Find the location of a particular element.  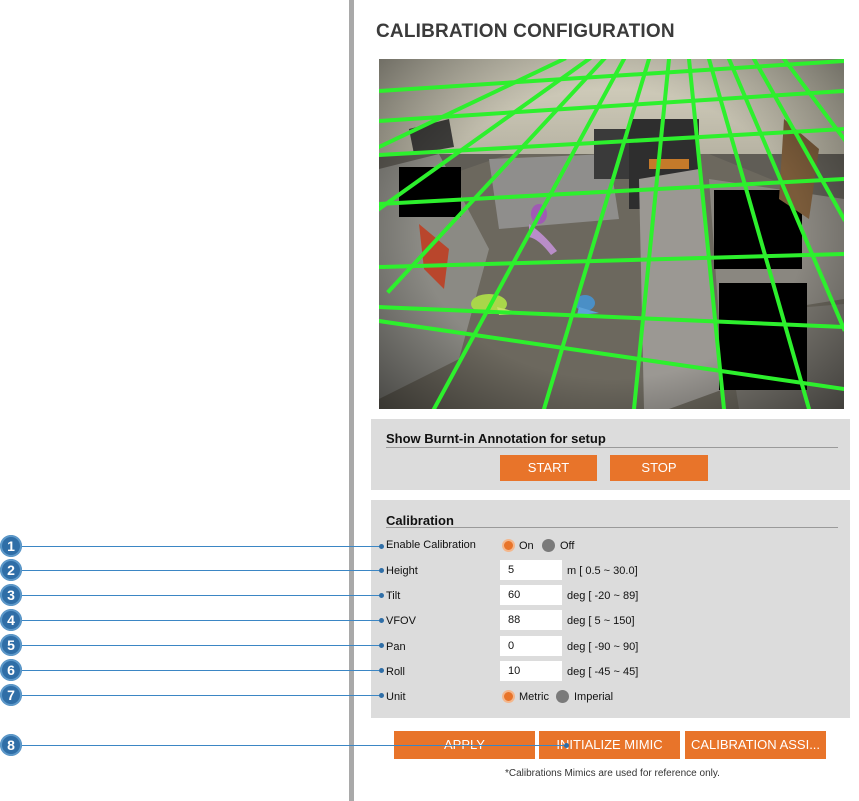

callout-badge-3: 3 is located at coordinates (11, 595).